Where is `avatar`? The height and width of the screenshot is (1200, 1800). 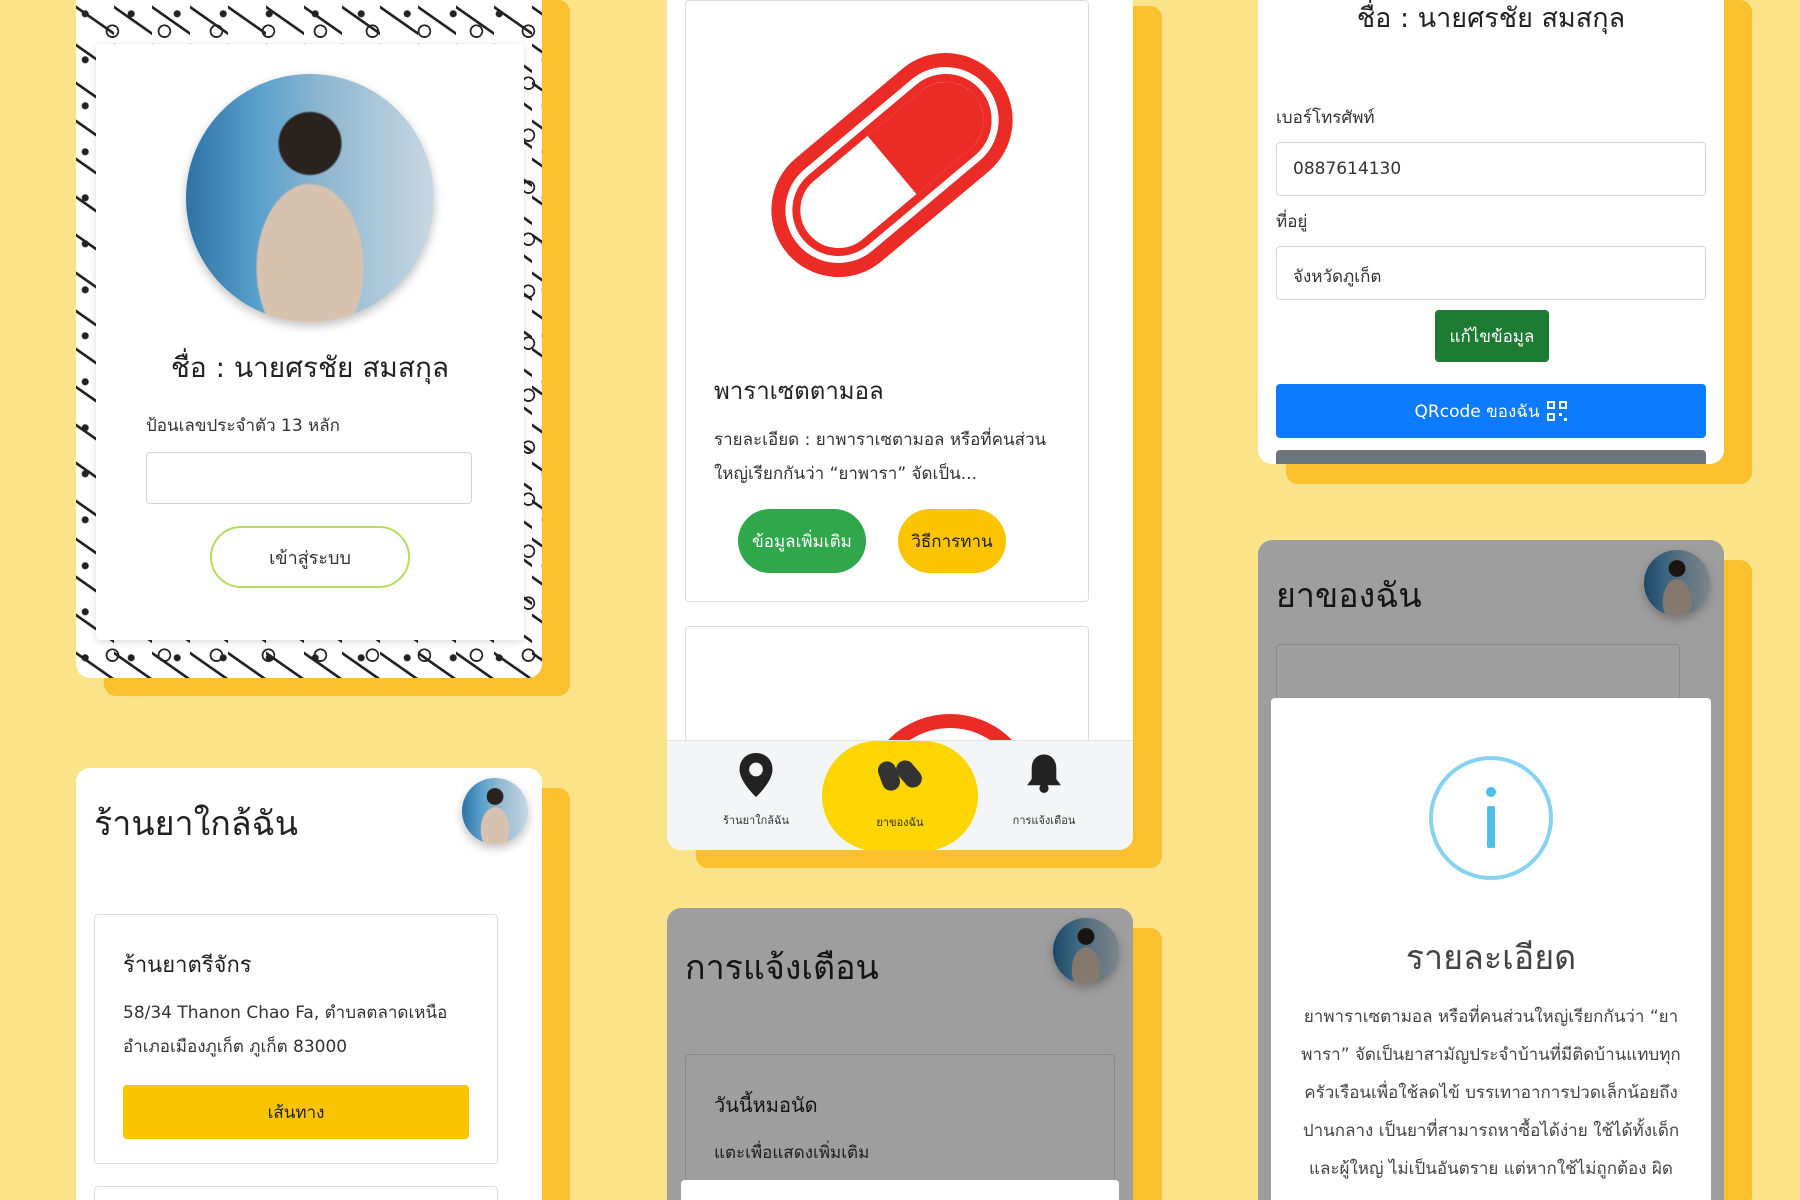
avatar is located at coordinates (310, 198).